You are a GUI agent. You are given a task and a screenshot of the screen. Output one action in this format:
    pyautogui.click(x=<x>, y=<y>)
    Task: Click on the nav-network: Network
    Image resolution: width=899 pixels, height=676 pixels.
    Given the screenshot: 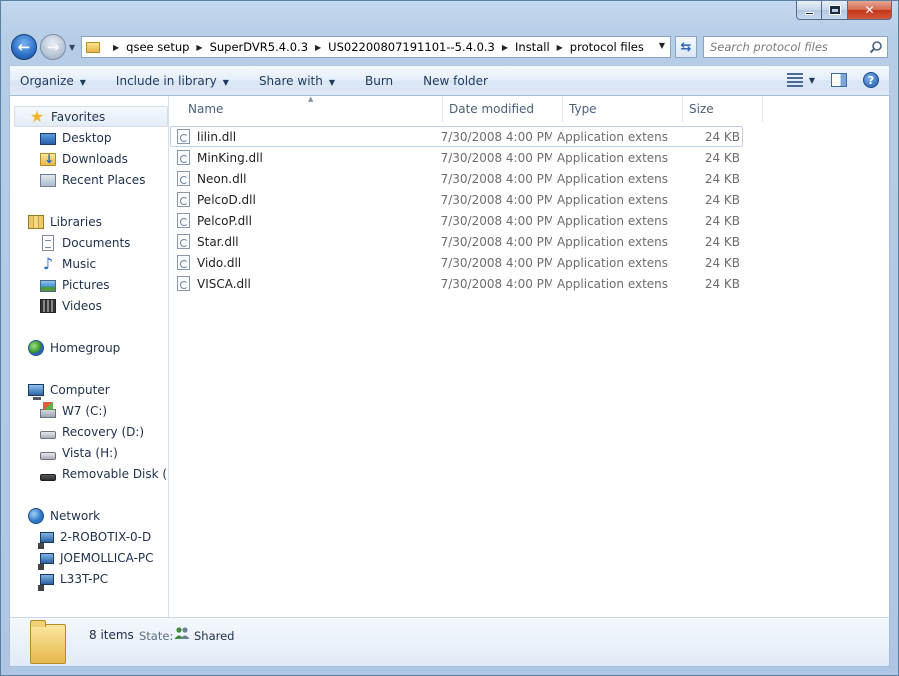 What is the action you would take?
    pyautogui.click(x=55, y=515)
    